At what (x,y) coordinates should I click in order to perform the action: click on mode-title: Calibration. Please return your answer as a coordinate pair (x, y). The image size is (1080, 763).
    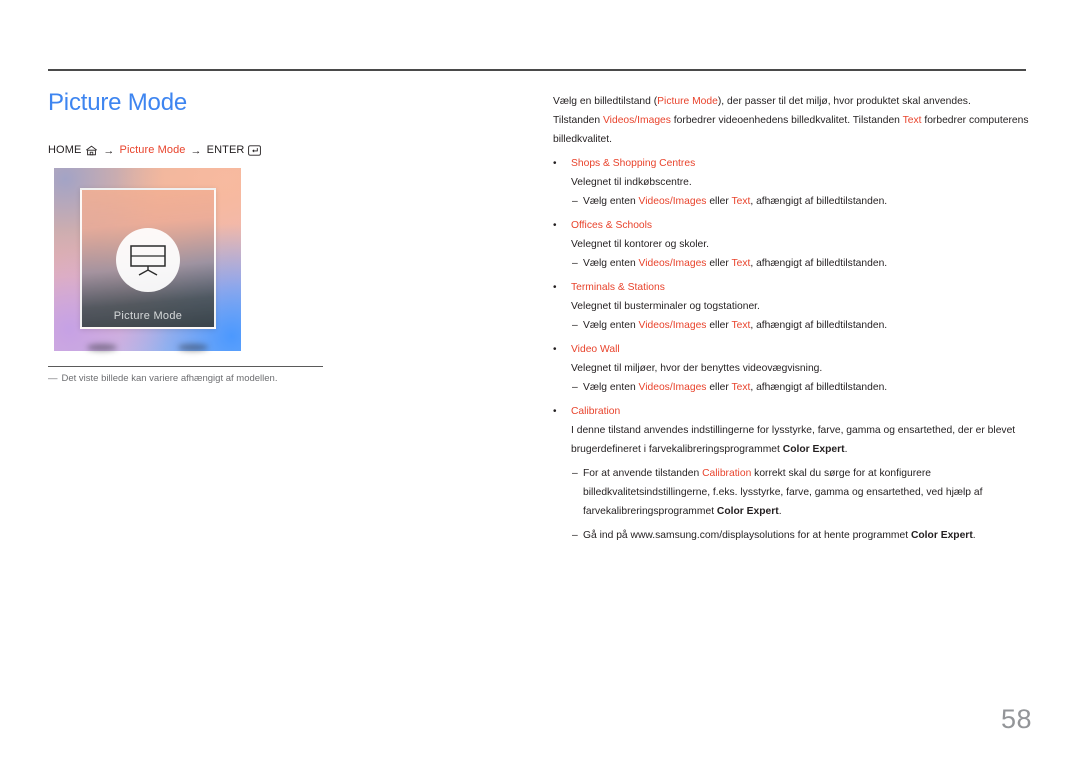
    Looking at the image, I should click on (596, 411).